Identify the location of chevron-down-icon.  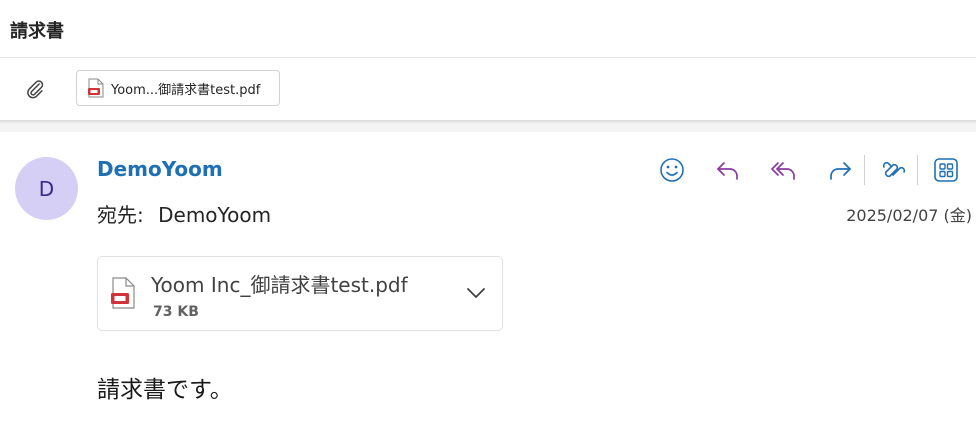
(476, 293).